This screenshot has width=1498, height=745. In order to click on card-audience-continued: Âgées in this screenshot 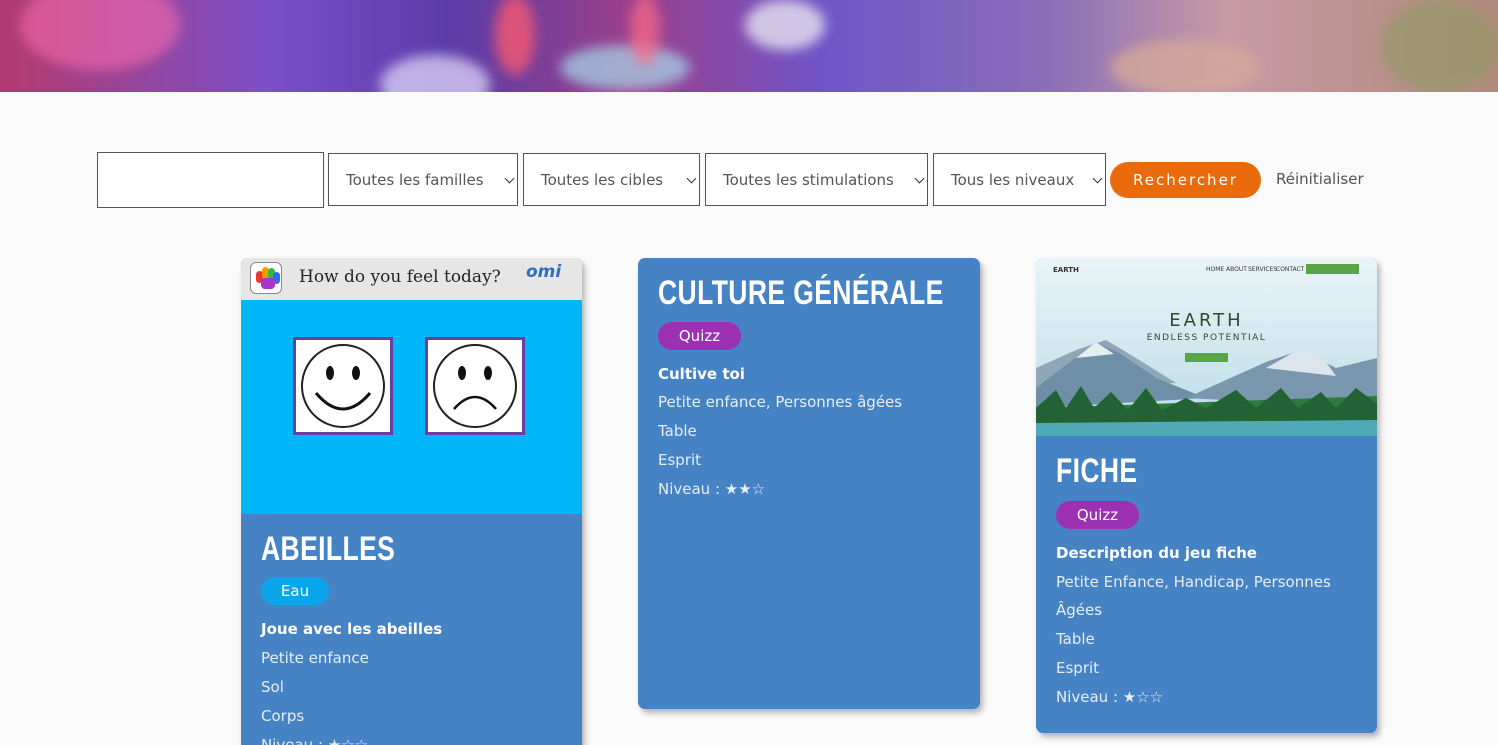, I will do `click(1079, 610)`.